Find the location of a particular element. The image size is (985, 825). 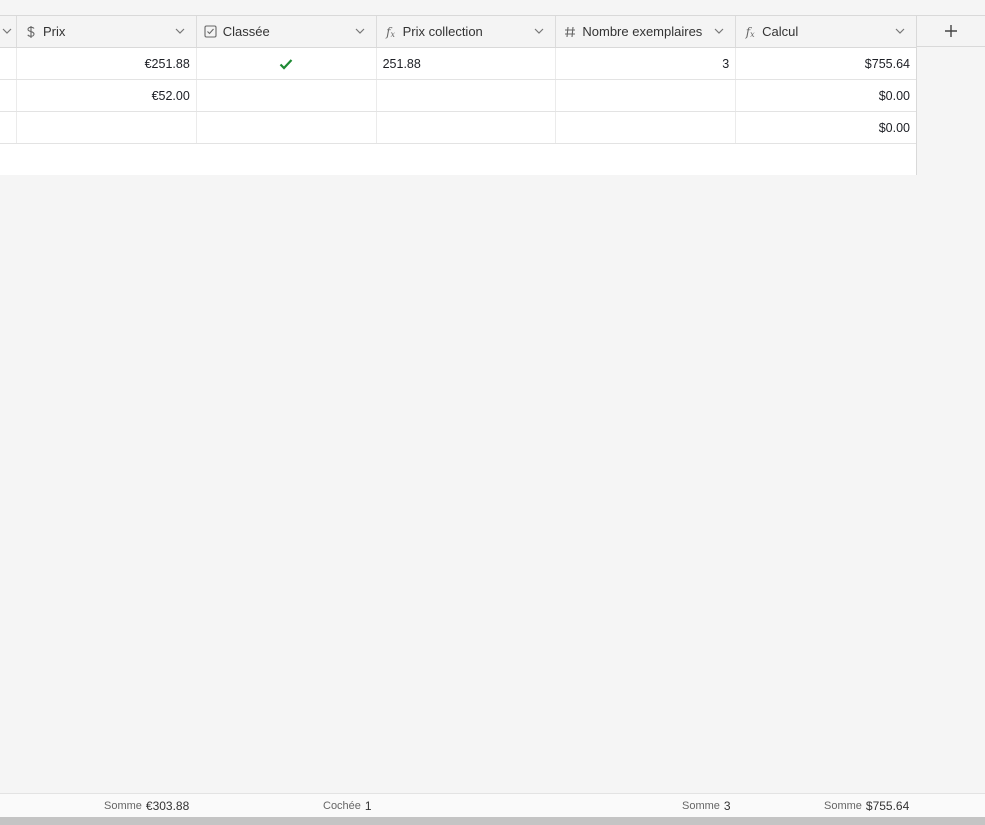

checkbox-icon is located at coordinates (211, 32).